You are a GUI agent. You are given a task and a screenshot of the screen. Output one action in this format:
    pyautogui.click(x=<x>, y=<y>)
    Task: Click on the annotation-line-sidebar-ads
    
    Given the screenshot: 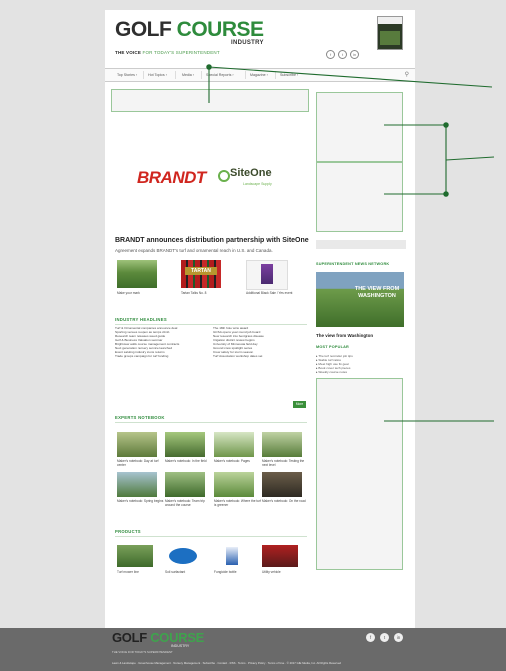 What is the action you would take?
    pyautogui.click(x=470, y=158)
    